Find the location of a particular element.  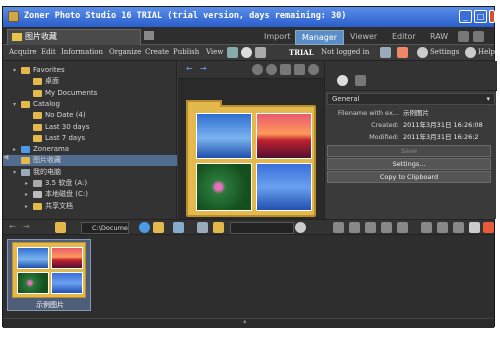

path-field: C:\Document is located at coordinates (105, 228).